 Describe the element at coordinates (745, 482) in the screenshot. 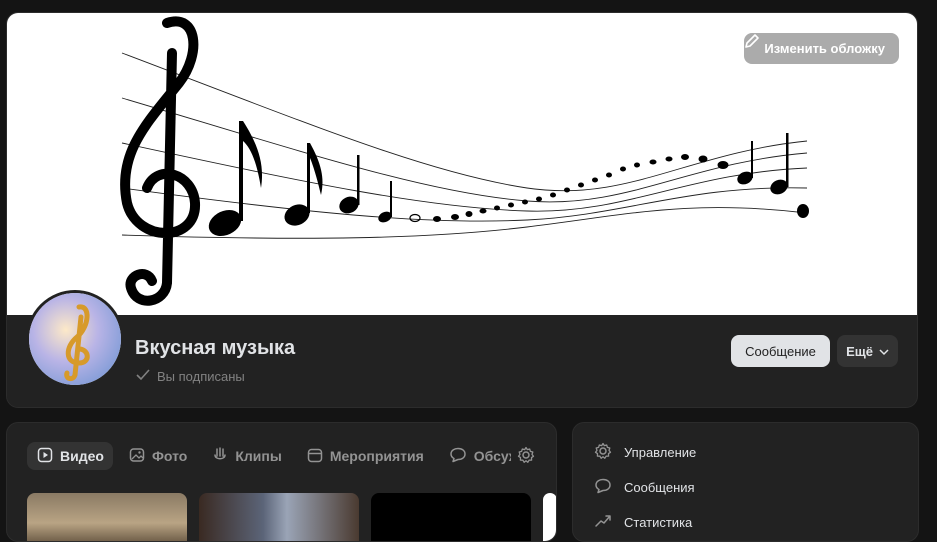

I see `management-menu-card: Управление Сообщения Статистика` at that location.